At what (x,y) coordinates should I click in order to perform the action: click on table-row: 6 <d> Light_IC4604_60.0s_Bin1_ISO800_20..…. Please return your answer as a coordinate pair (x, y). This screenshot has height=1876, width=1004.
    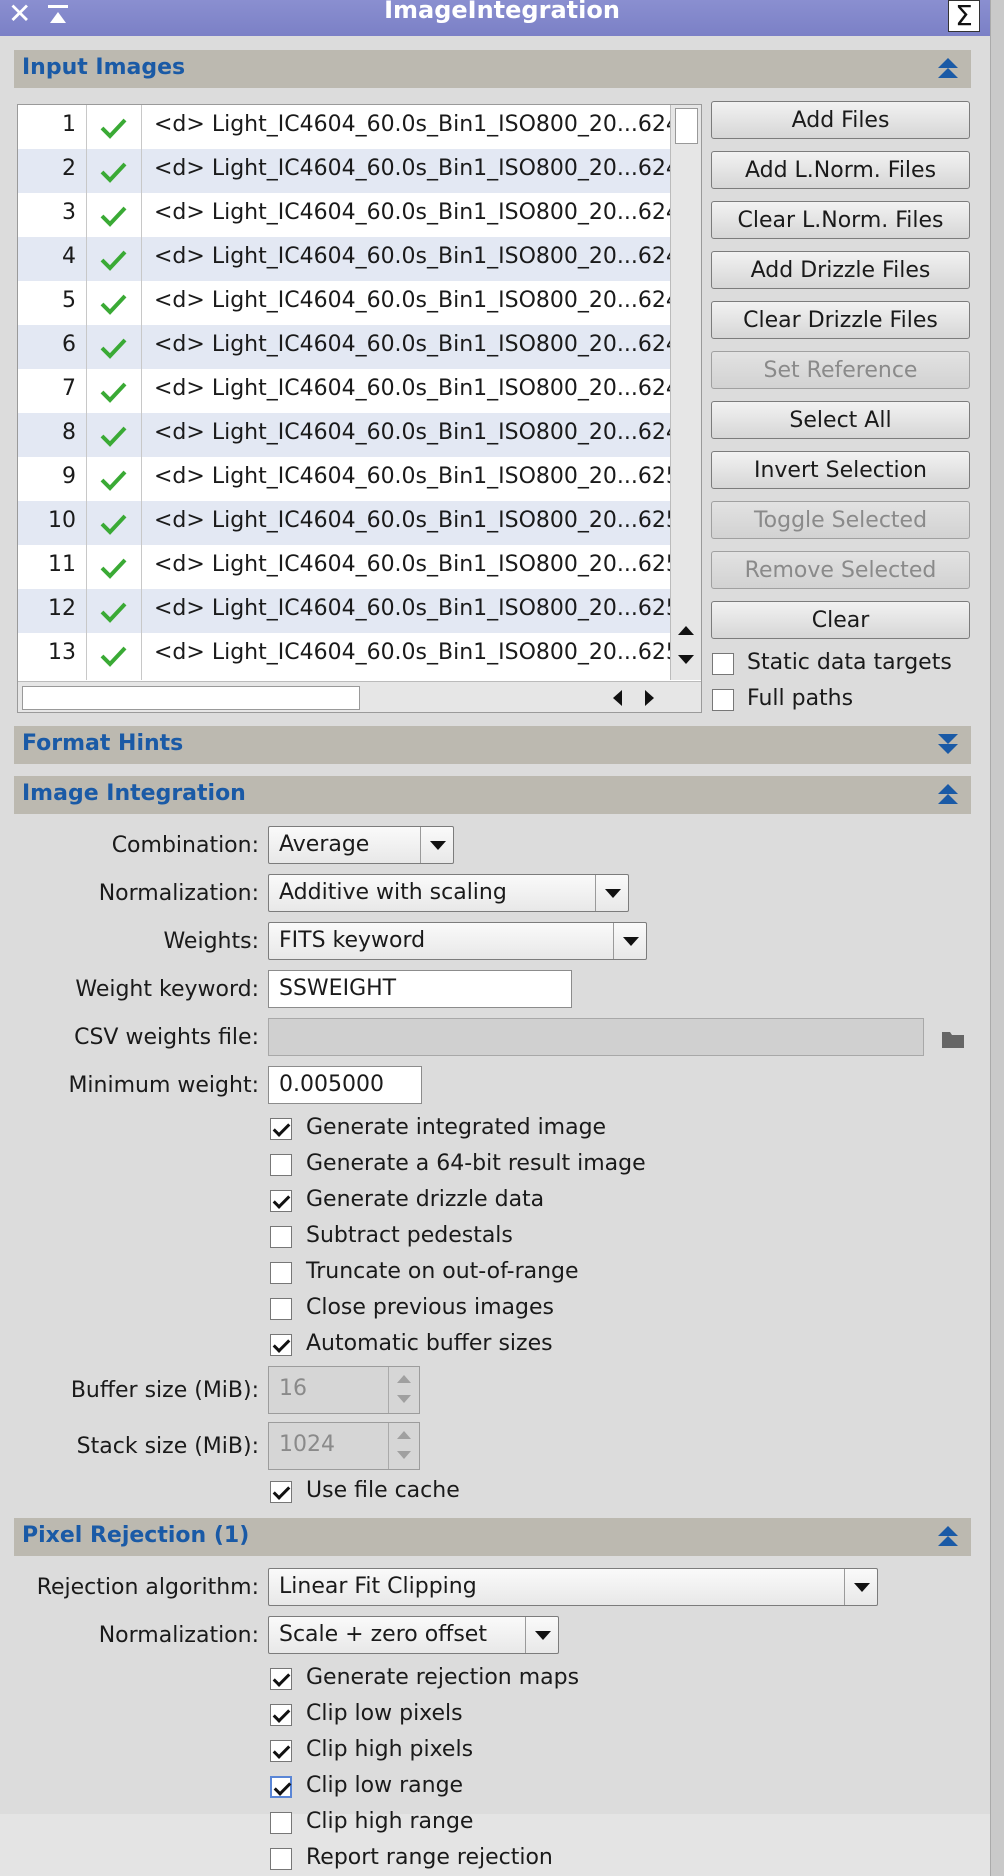
    Looking at the image, I should click on (344, 347).